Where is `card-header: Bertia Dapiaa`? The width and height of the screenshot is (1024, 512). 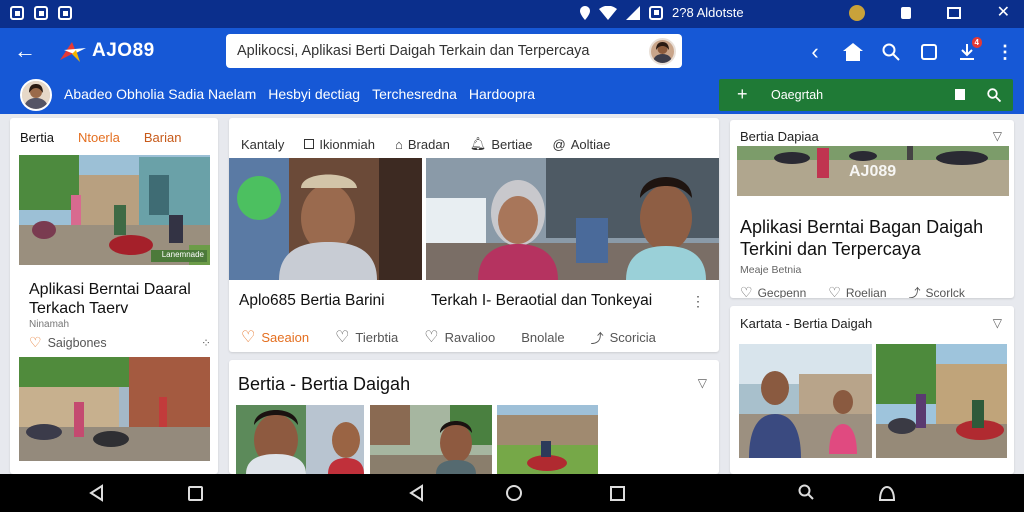 card-header: Bertia Dapiaa is located at coordinates (779, 136).